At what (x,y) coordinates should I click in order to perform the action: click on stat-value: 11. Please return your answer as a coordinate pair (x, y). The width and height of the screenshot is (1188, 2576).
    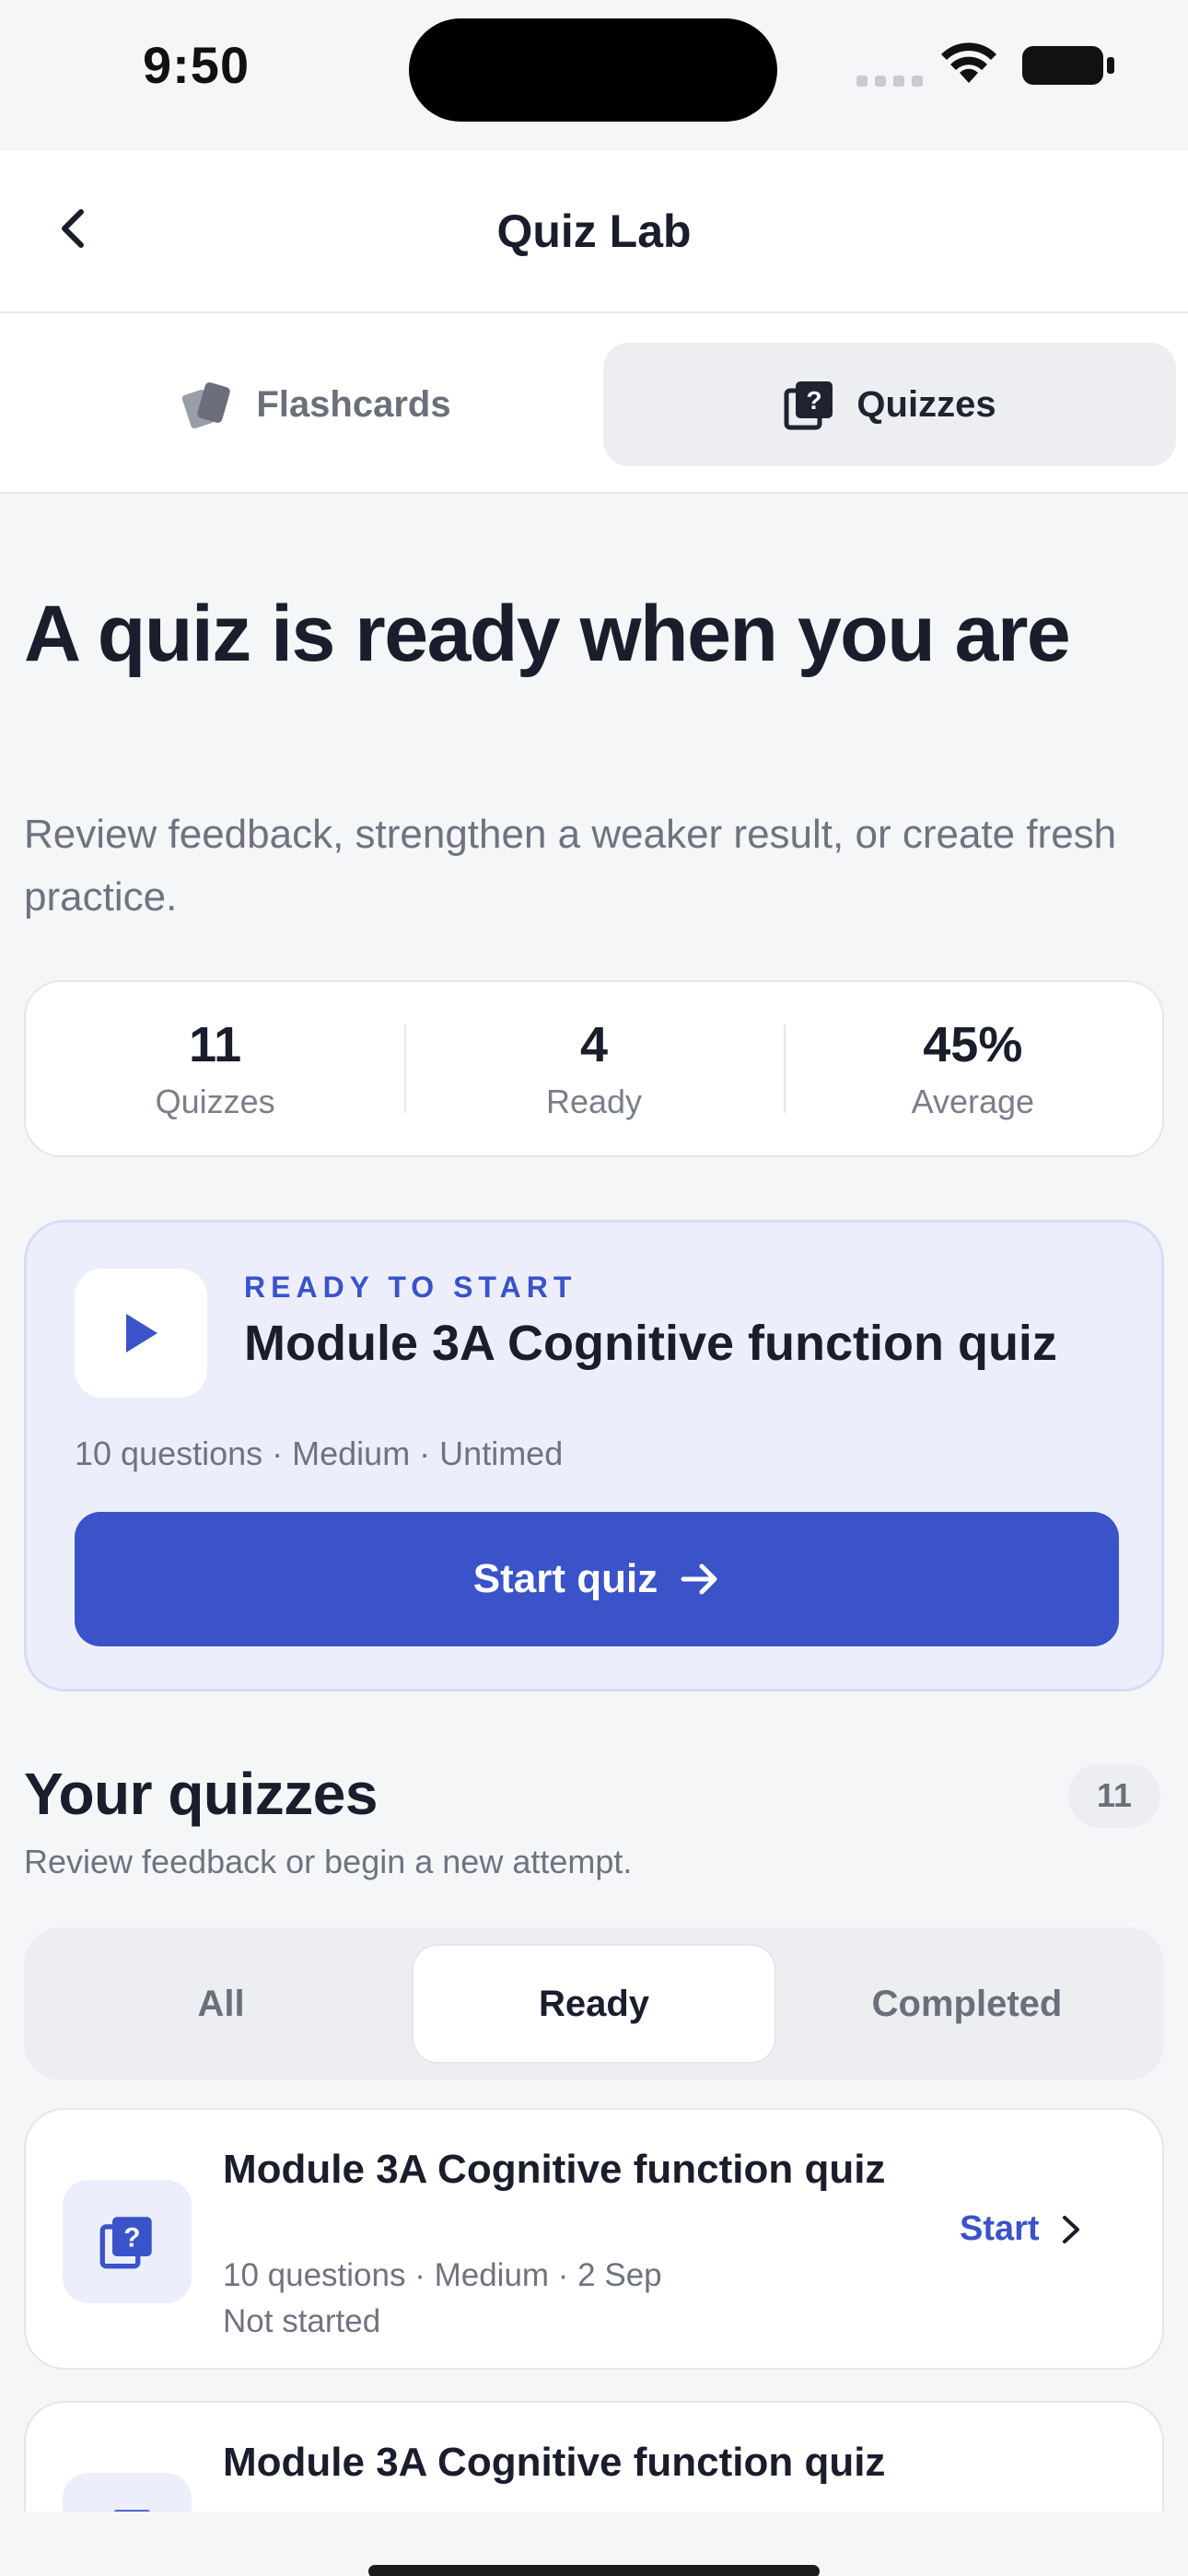
    Looking at the image, I should click on (215, 1044).